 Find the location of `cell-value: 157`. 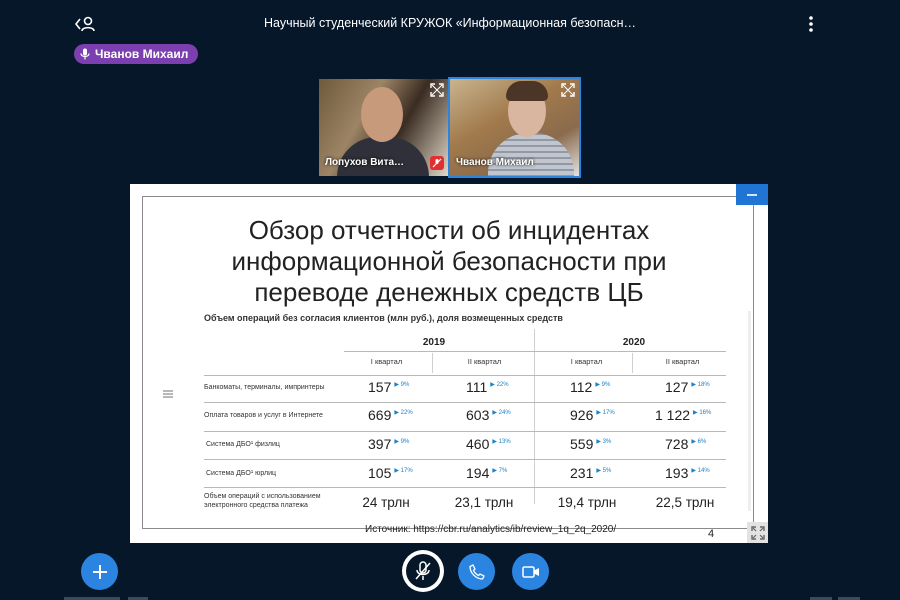

cell-value: 157 is located at coordinates (380, 387).